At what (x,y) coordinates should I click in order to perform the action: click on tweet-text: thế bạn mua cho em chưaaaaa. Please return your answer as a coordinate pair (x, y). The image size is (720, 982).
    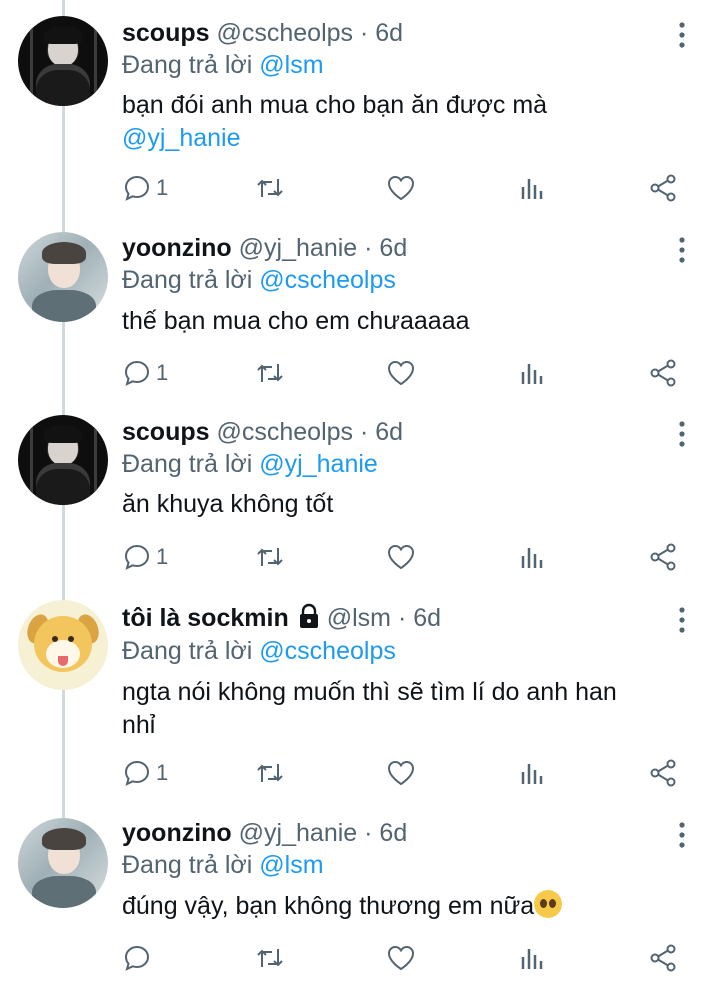
    Looking at the image, I should click on (296, 321).